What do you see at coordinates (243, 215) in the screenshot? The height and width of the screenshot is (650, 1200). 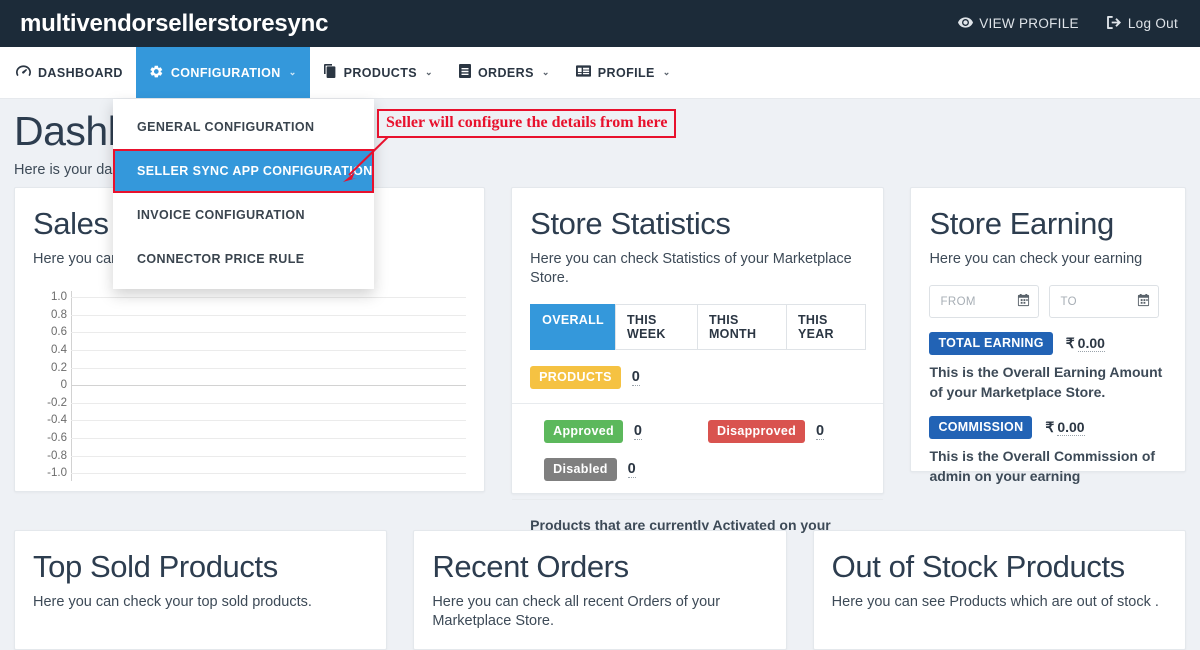 I see `dropdown-item-invoice-configuration: INVOICE CONFIGURATION` at bounding box center [243, 215].